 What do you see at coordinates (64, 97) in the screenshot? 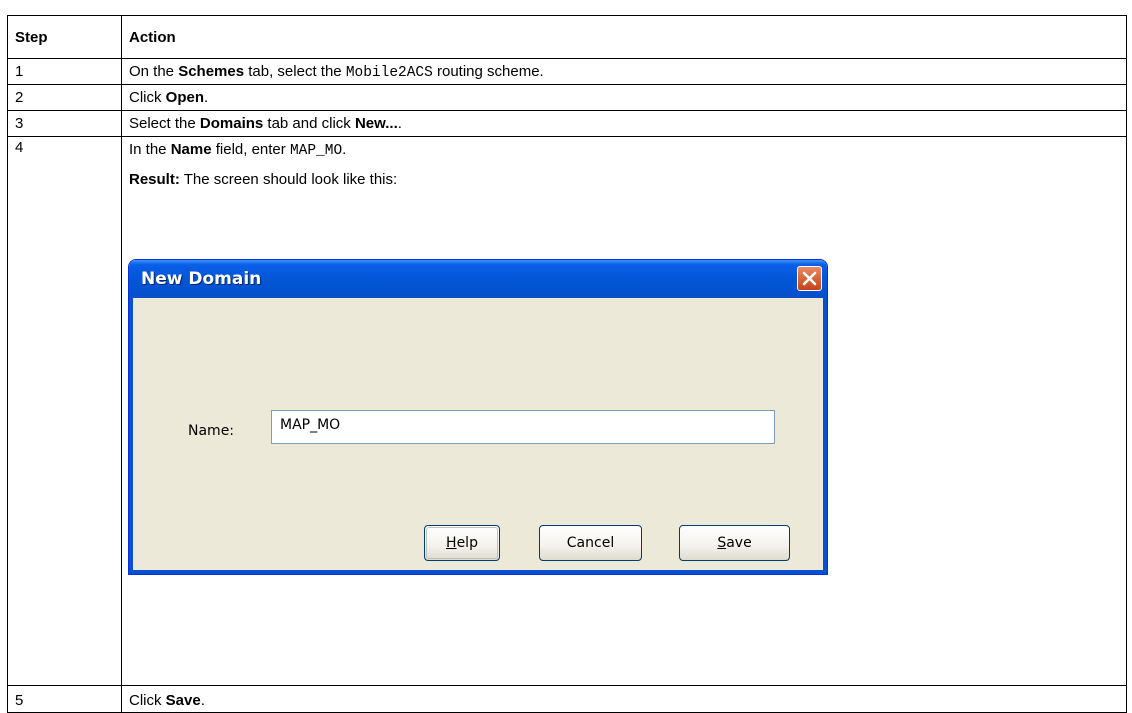
I see `step-number: 2` at bounding box center [64, 97].